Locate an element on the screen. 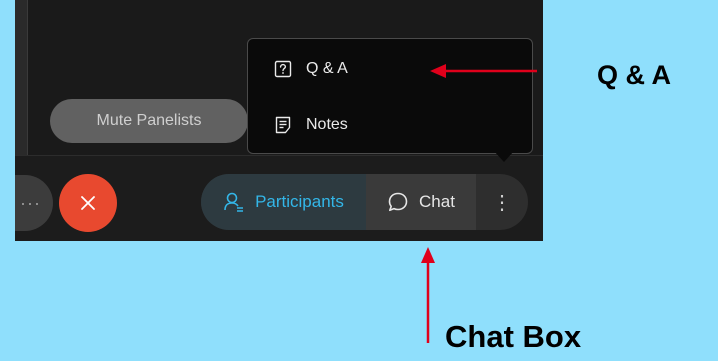 This screenshot has height=361, width=718. chat-box-callout-label: Chat Box is located at coordinates (513, 336).